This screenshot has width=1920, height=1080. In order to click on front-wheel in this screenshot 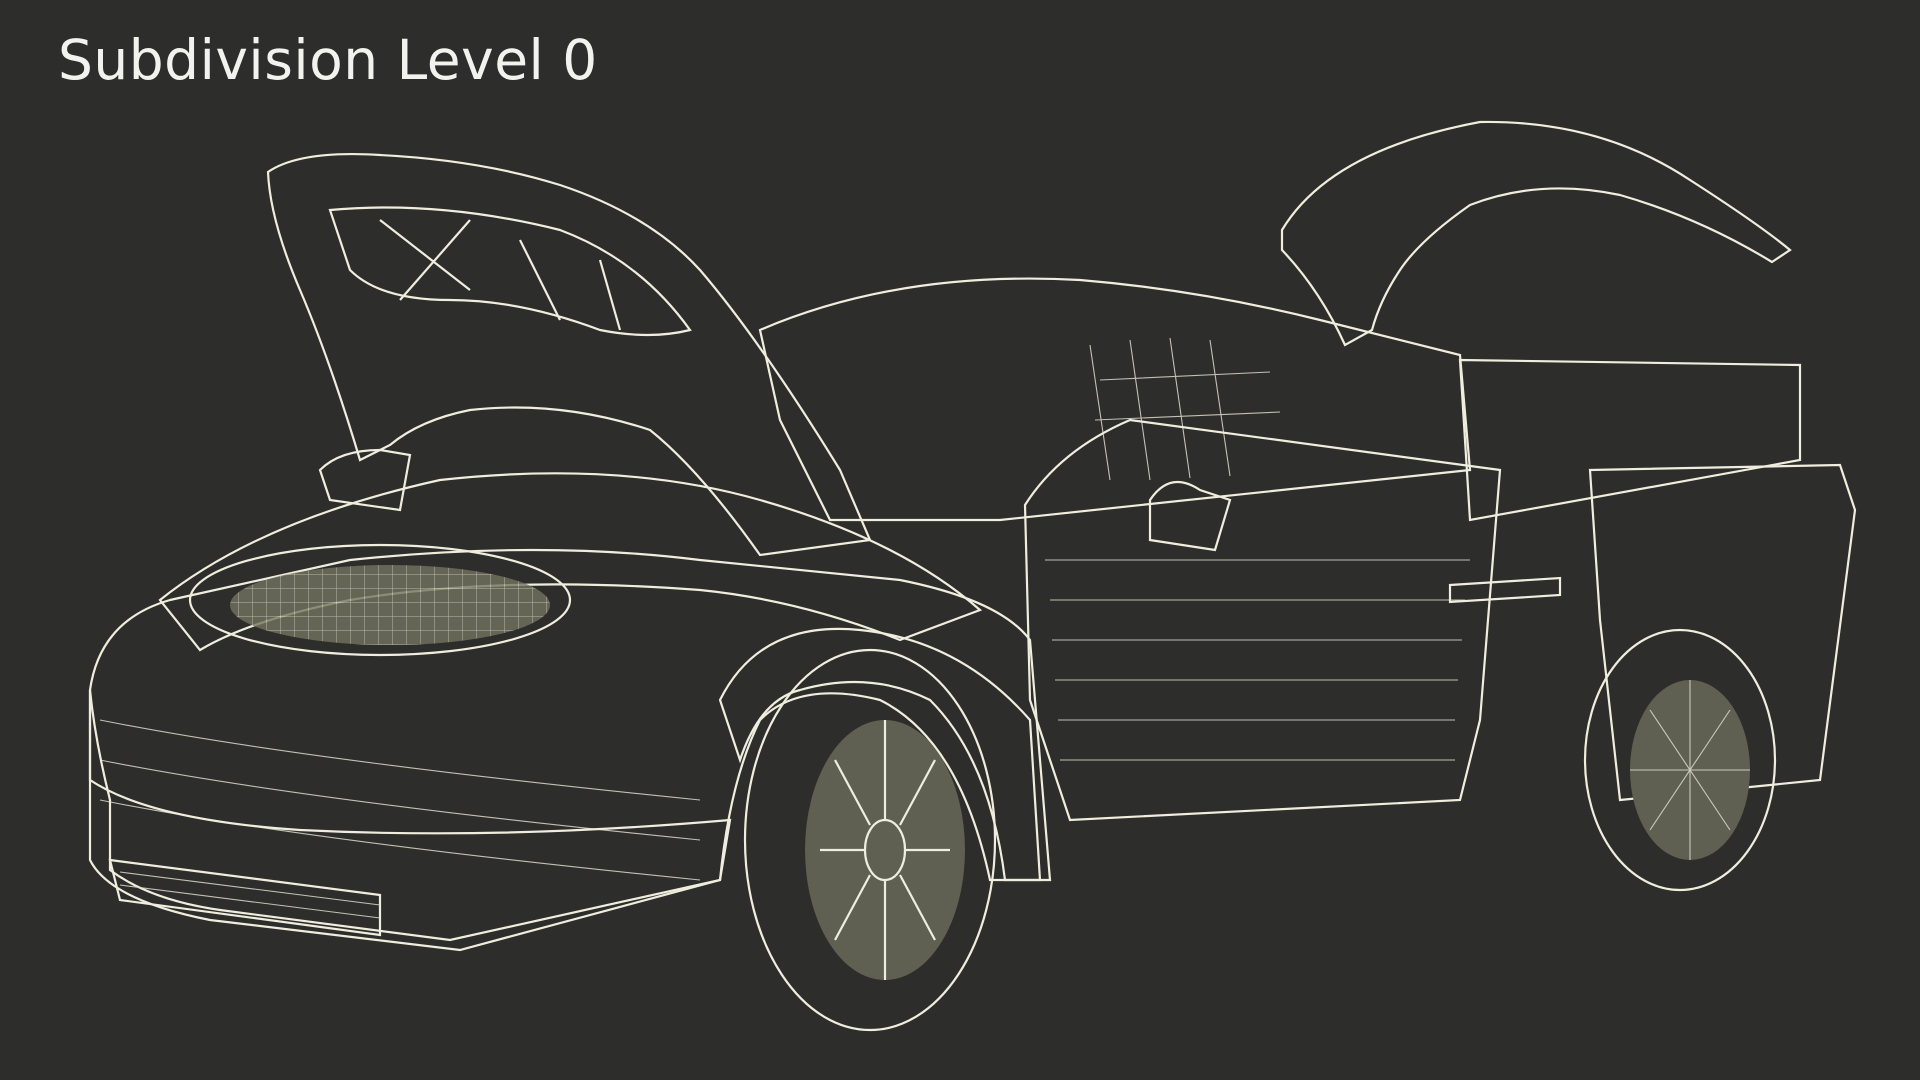, I will do `click(870, 840)`.